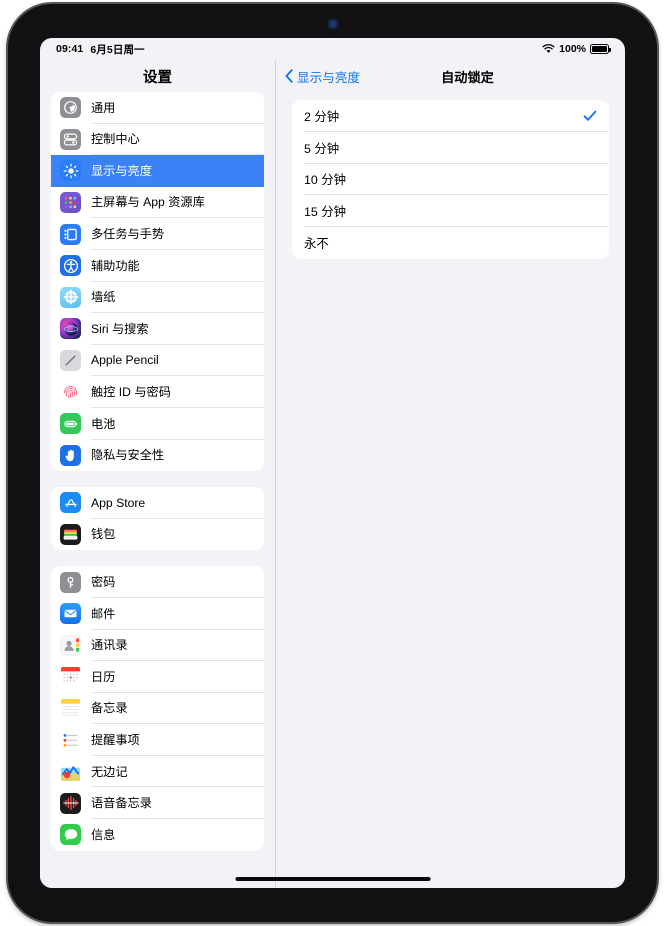  What do you see at coordinates (316, 244) in the screenshot?
I see `auto-lock-option-label: 永不` at bounding box center [316, 244].